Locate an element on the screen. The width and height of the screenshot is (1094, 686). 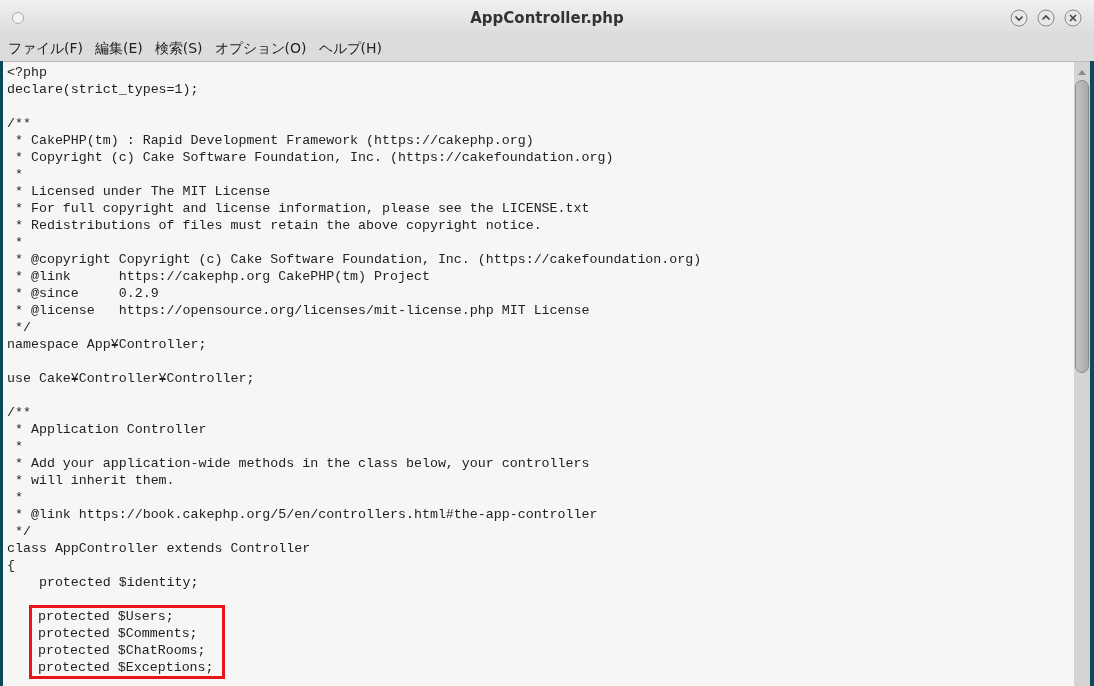
maximize-icon is located at coordinates (1046, 18).